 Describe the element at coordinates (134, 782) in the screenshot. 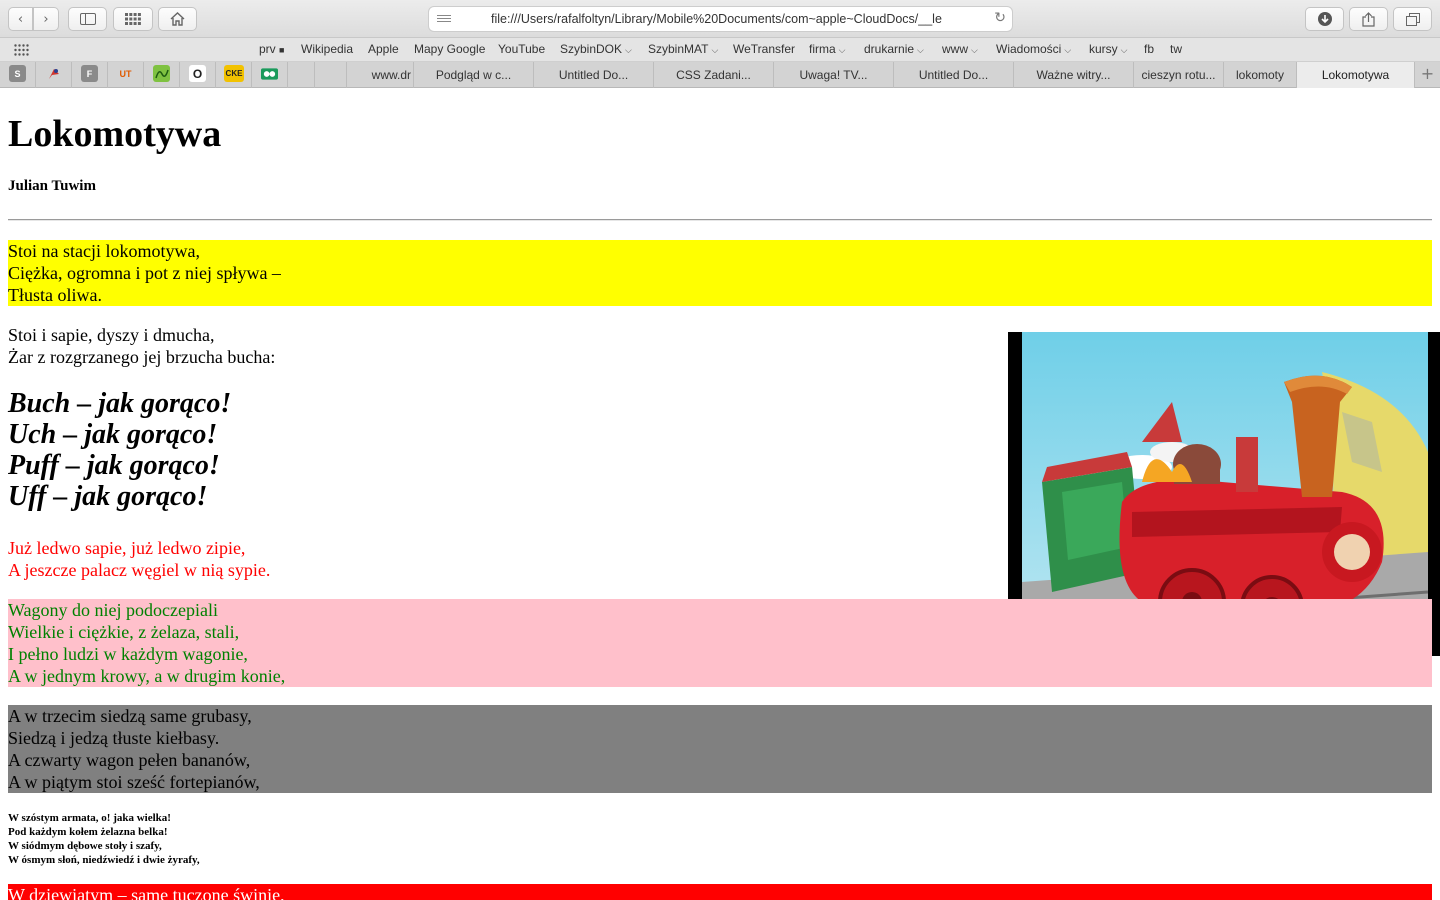

I see `poem-line: A w piątym stoi sześć fortepianów,` at that location.